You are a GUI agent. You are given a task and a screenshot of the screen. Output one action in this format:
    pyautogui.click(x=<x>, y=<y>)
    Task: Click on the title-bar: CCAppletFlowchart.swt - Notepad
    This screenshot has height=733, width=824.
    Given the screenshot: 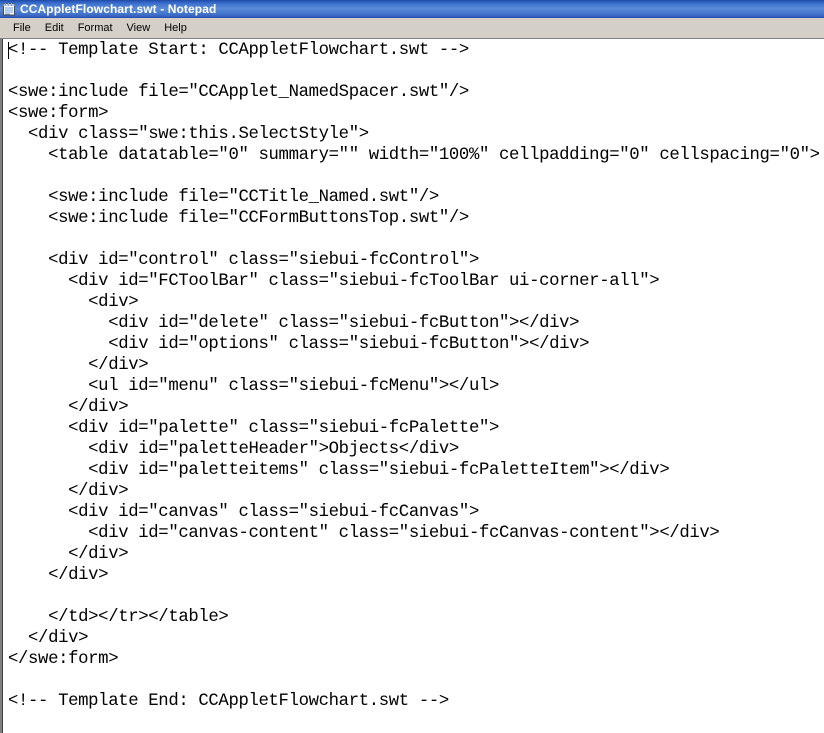 What is the action you would take?
    pyautogui.click(x=412, y=9)
    